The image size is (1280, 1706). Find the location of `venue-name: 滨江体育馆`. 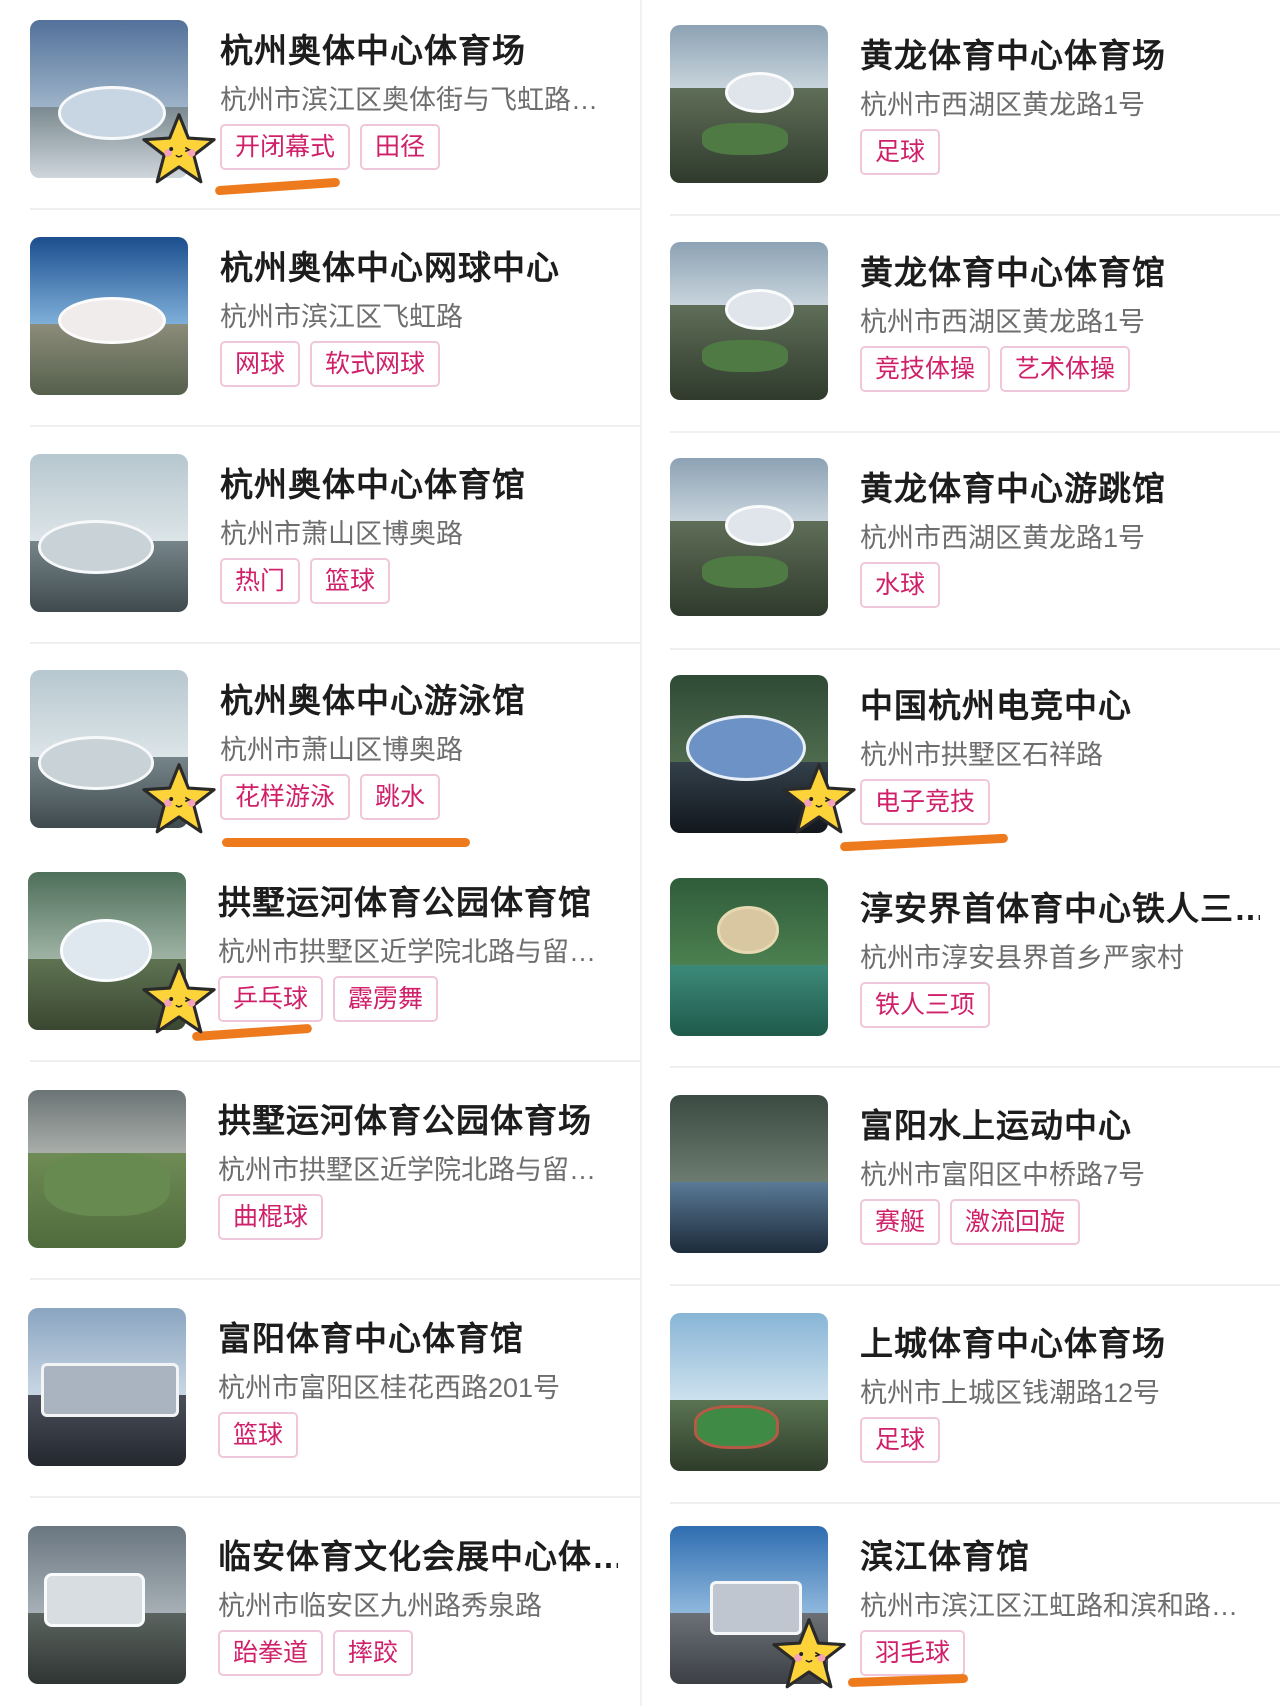

venue-name: 滨江体育馆 is located at coordinates (945, 1556).